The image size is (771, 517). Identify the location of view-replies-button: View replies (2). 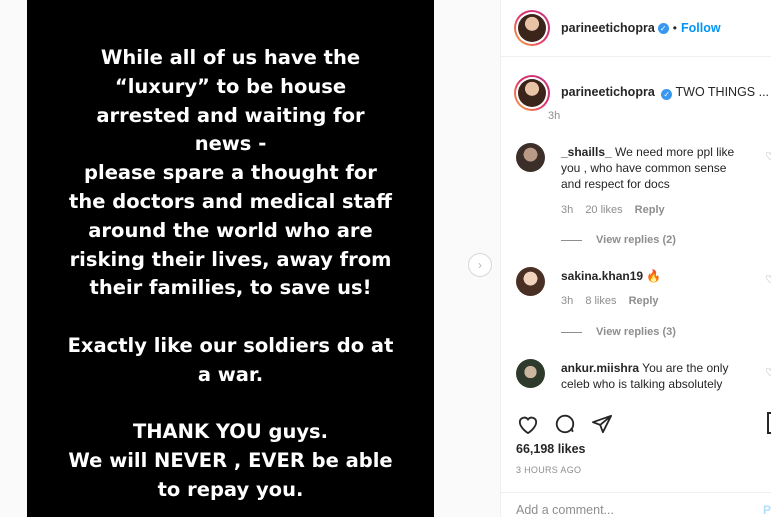
(618, 240).